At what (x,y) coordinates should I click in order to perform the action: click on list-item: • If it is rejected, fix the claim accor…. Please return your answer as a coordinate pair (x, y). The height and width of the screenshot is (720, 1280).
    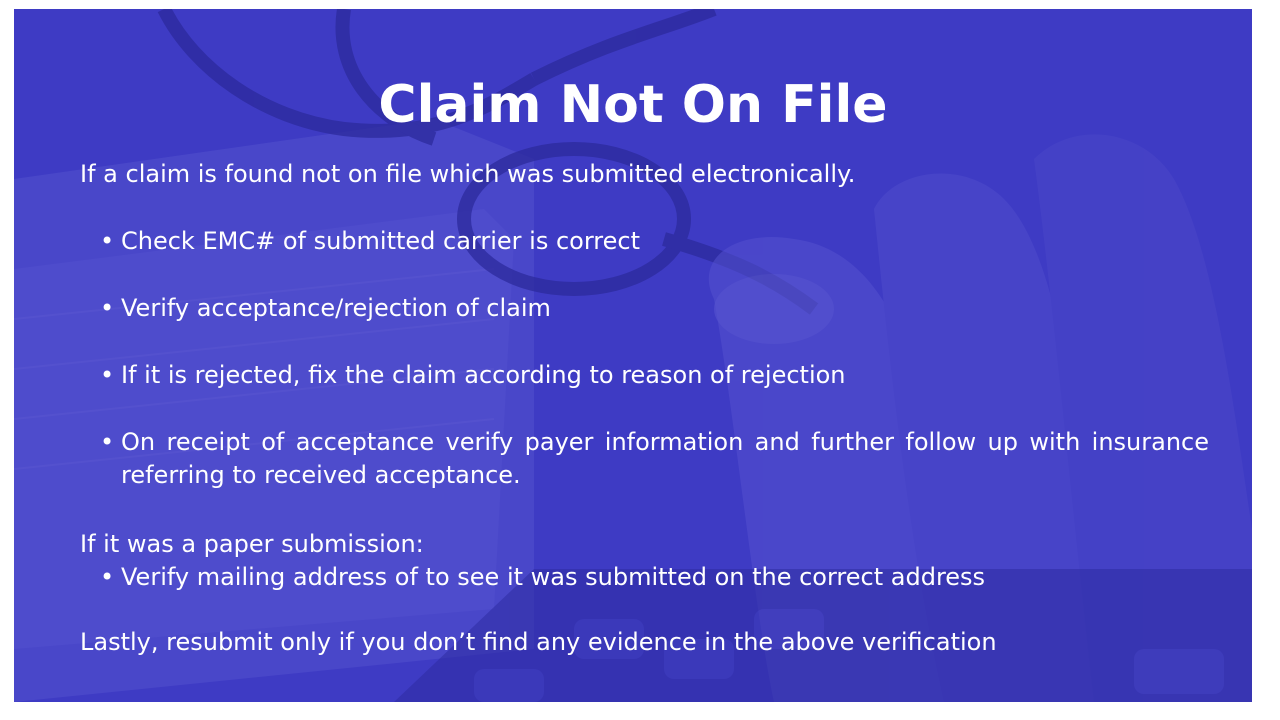
    Looking at the image, I should click on (473, 375).